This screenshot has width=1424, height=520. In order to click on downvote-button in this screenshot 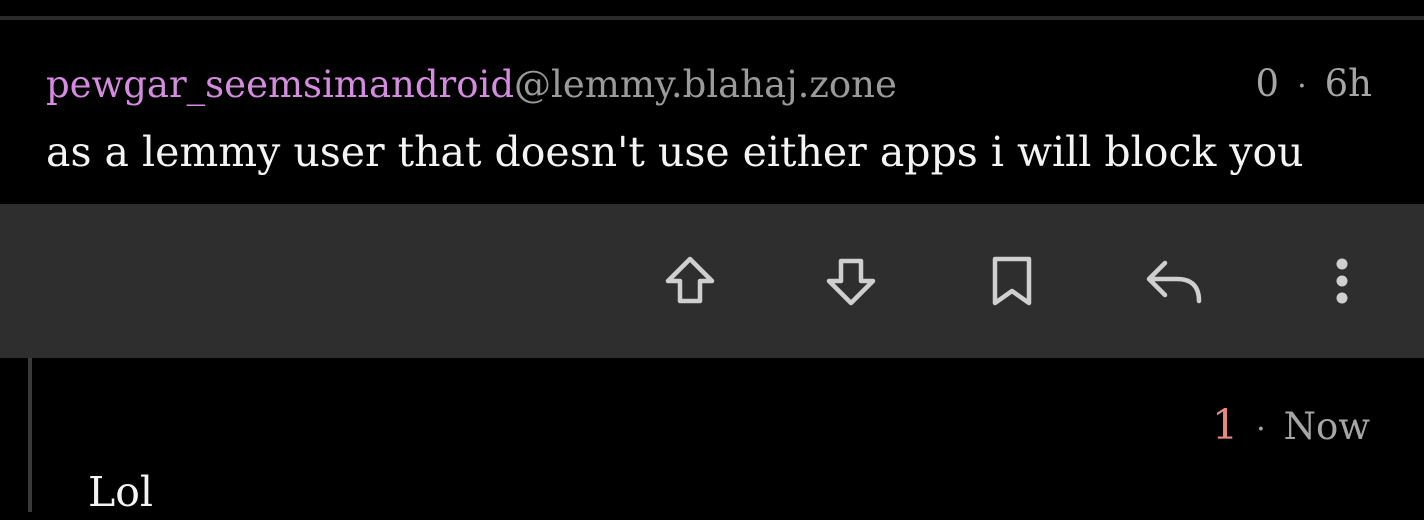, I will do `click(851, 281)`.